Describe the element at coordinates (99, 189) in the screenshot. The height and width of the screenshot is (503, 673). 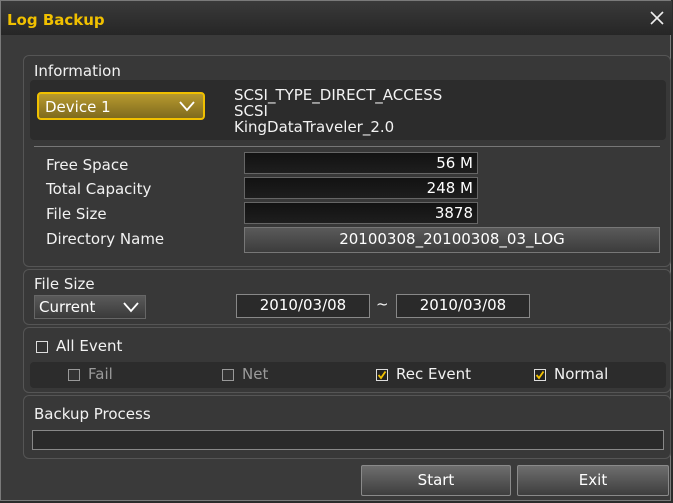
I see `total-capacity-label: Total Capacity` at that location.